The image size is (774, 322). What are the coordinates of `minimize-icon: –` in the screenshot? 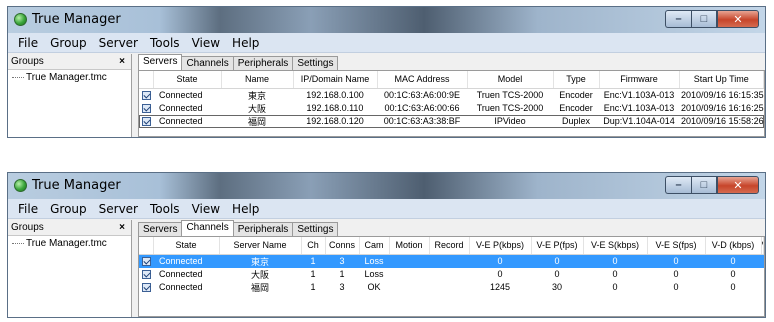 It's located at (678, 19).